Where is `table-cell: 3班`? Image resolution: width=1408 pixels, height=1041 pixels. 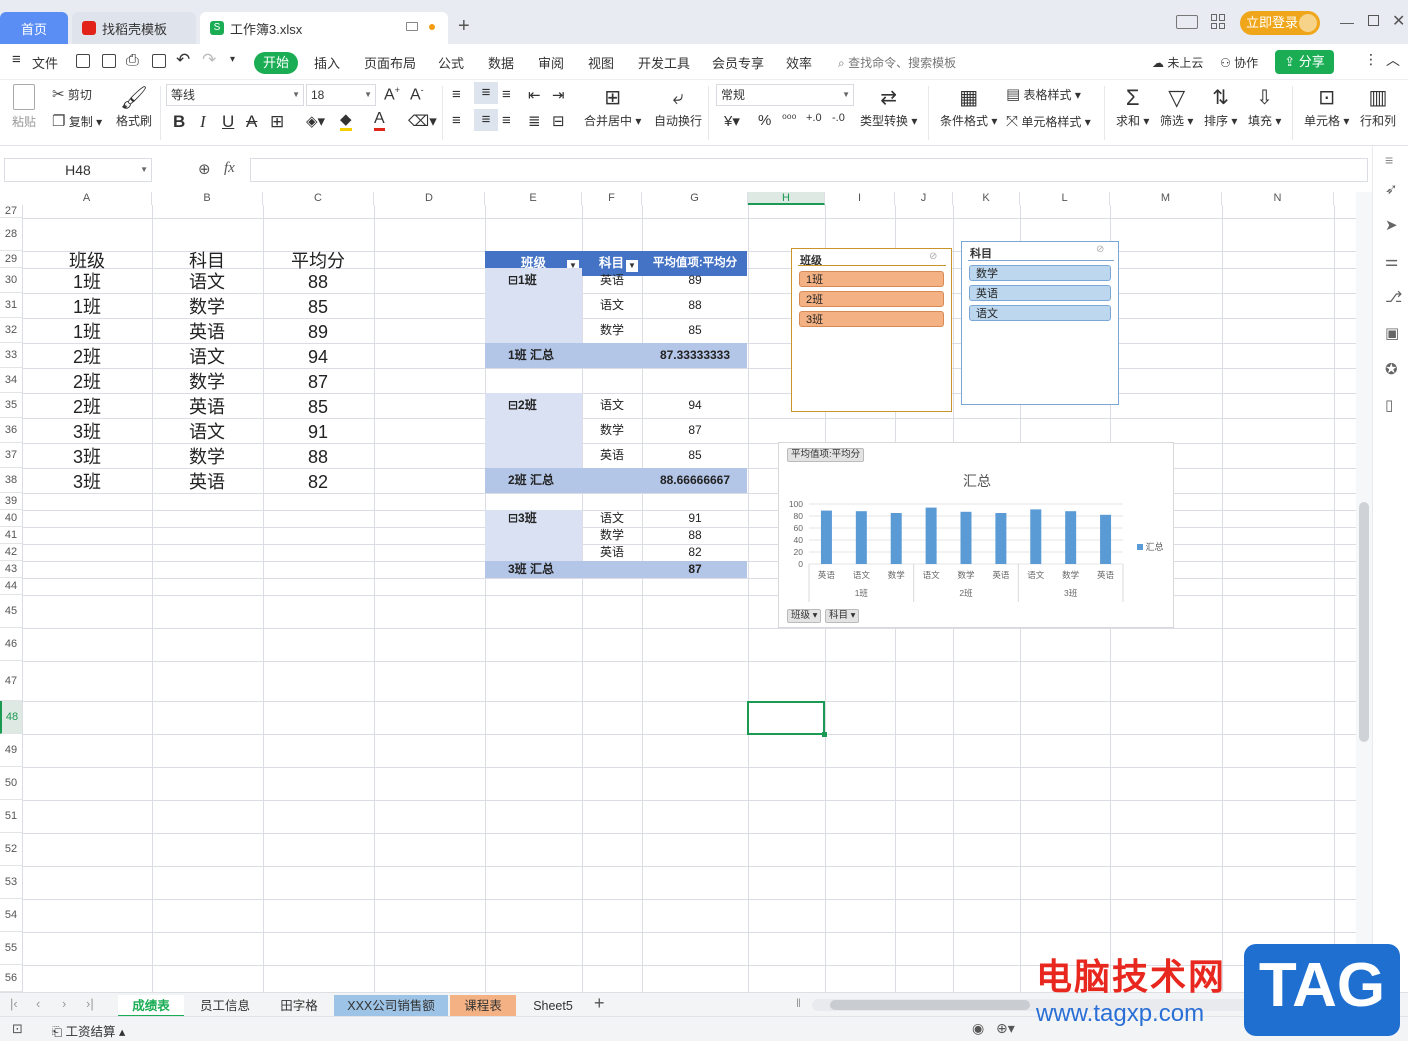
table-cell: 3班 is located at coordinates (87, 431).